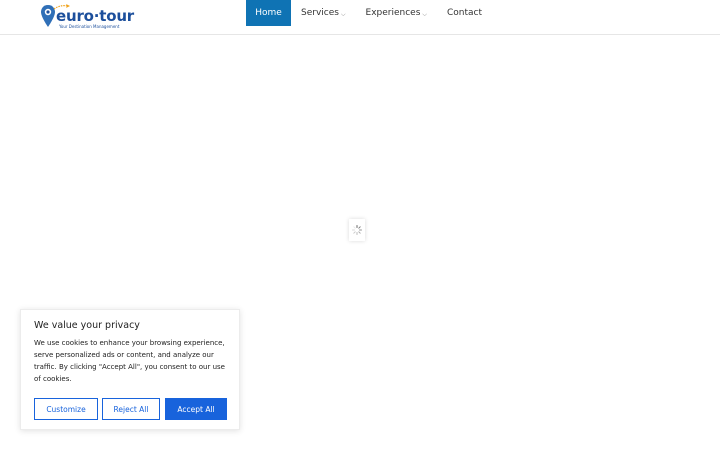  I want to click on nav-home: Home, so click(268, 13).